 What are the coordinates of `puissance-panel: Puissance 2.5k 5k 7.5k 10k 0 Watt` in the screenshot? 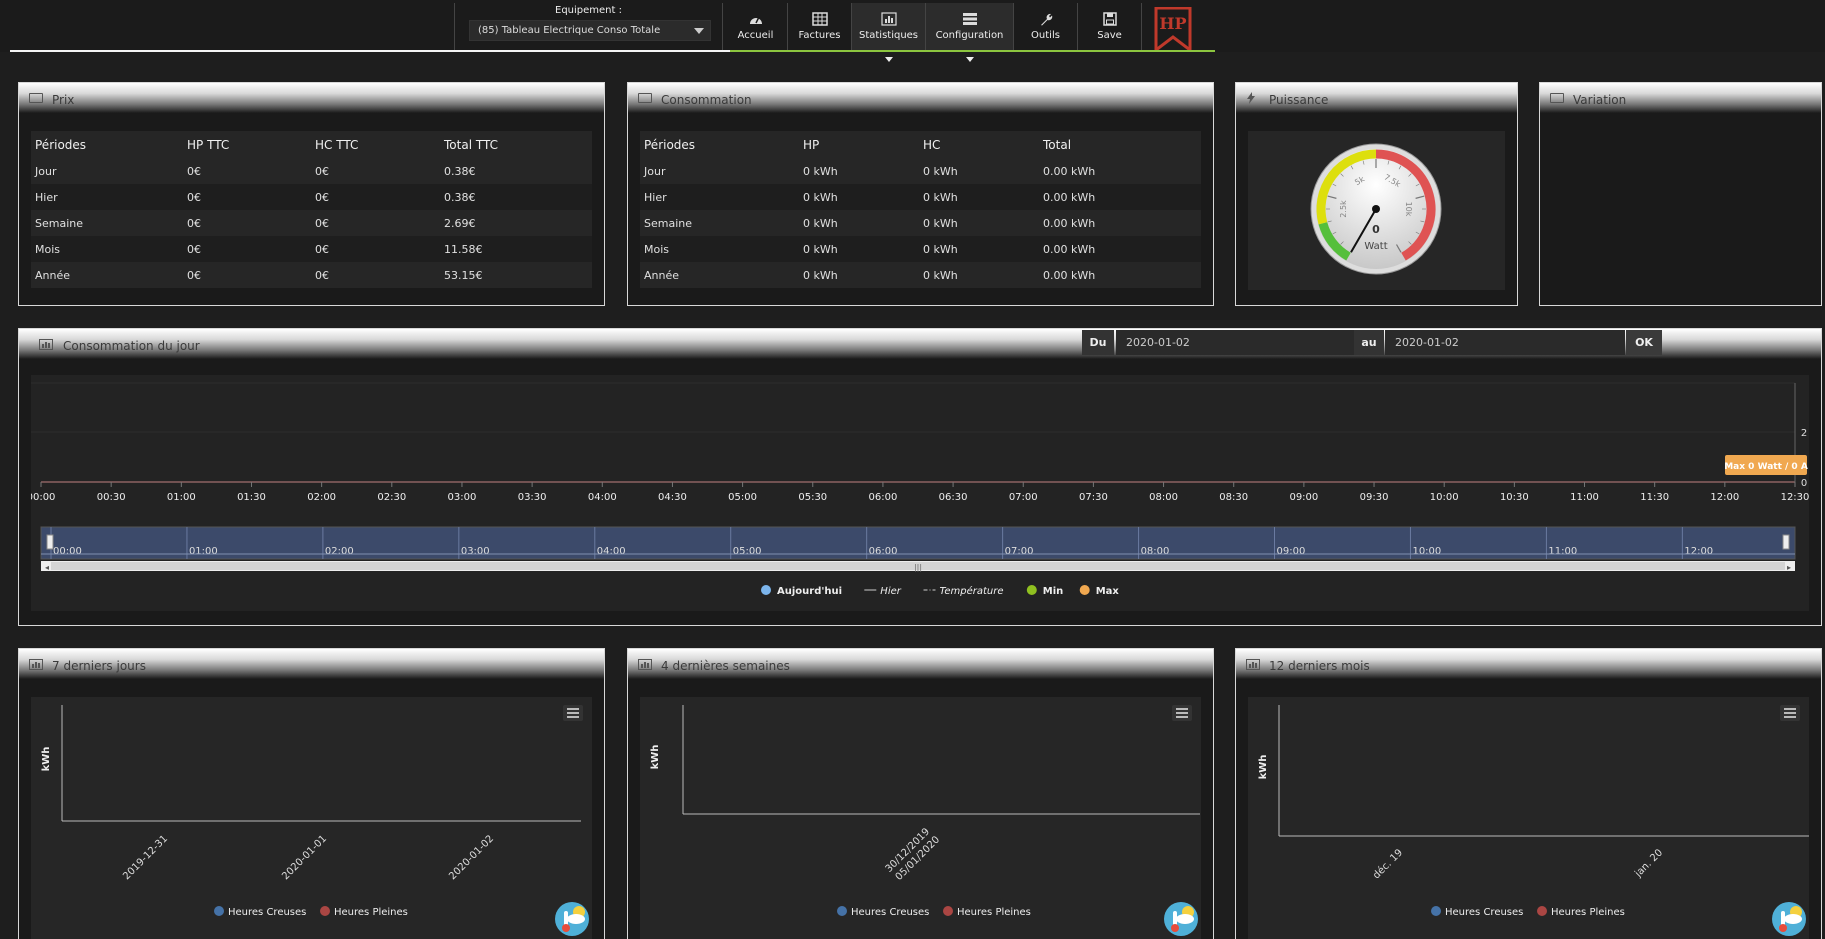 It's located at (1376, 194).